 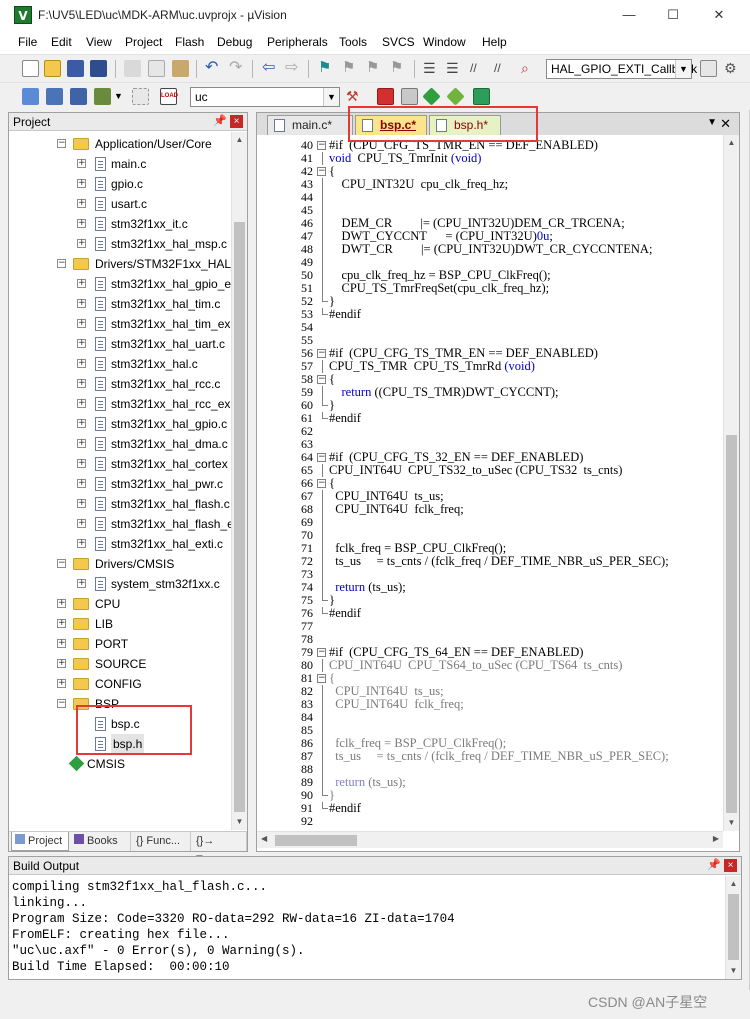 What do you see at coordinates (120, 404) in the screenshot?
I see `tree-file-item: + stm32f1xx_hal_rcc_ex` at bounding box center [120, 404].